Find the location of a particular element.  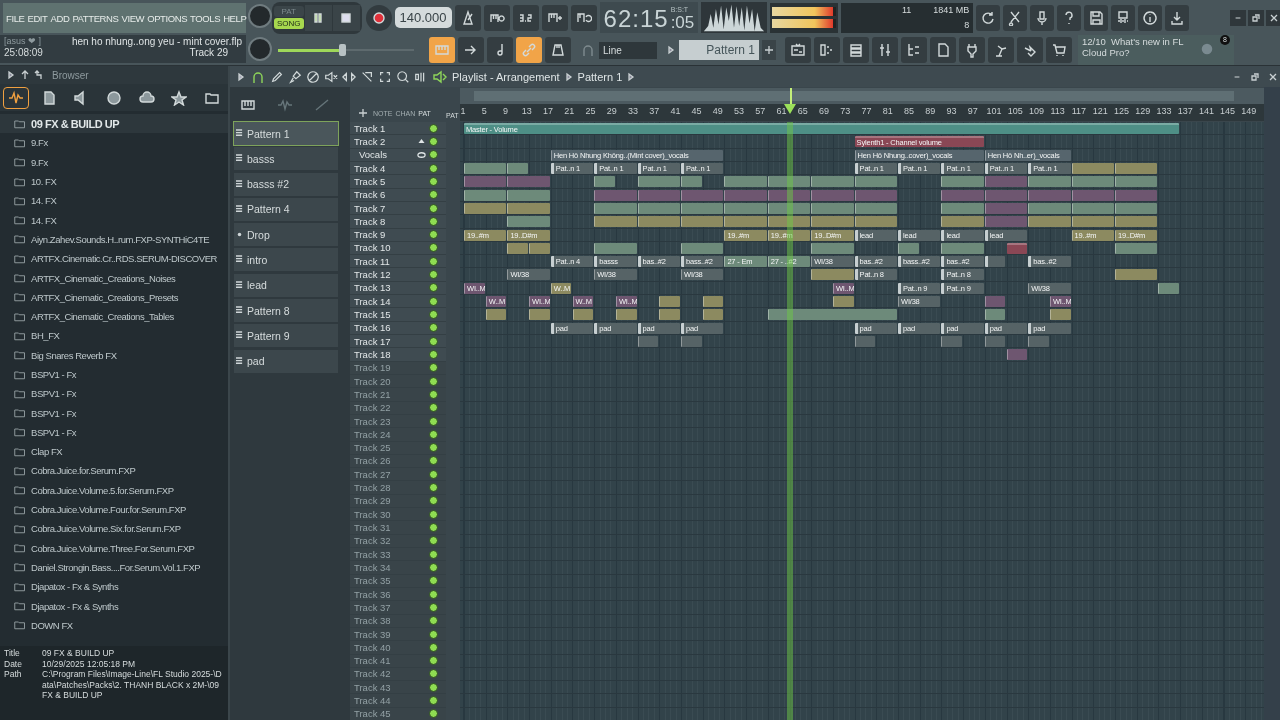

bar-number: 109 is located at coordinates (1036, 111).